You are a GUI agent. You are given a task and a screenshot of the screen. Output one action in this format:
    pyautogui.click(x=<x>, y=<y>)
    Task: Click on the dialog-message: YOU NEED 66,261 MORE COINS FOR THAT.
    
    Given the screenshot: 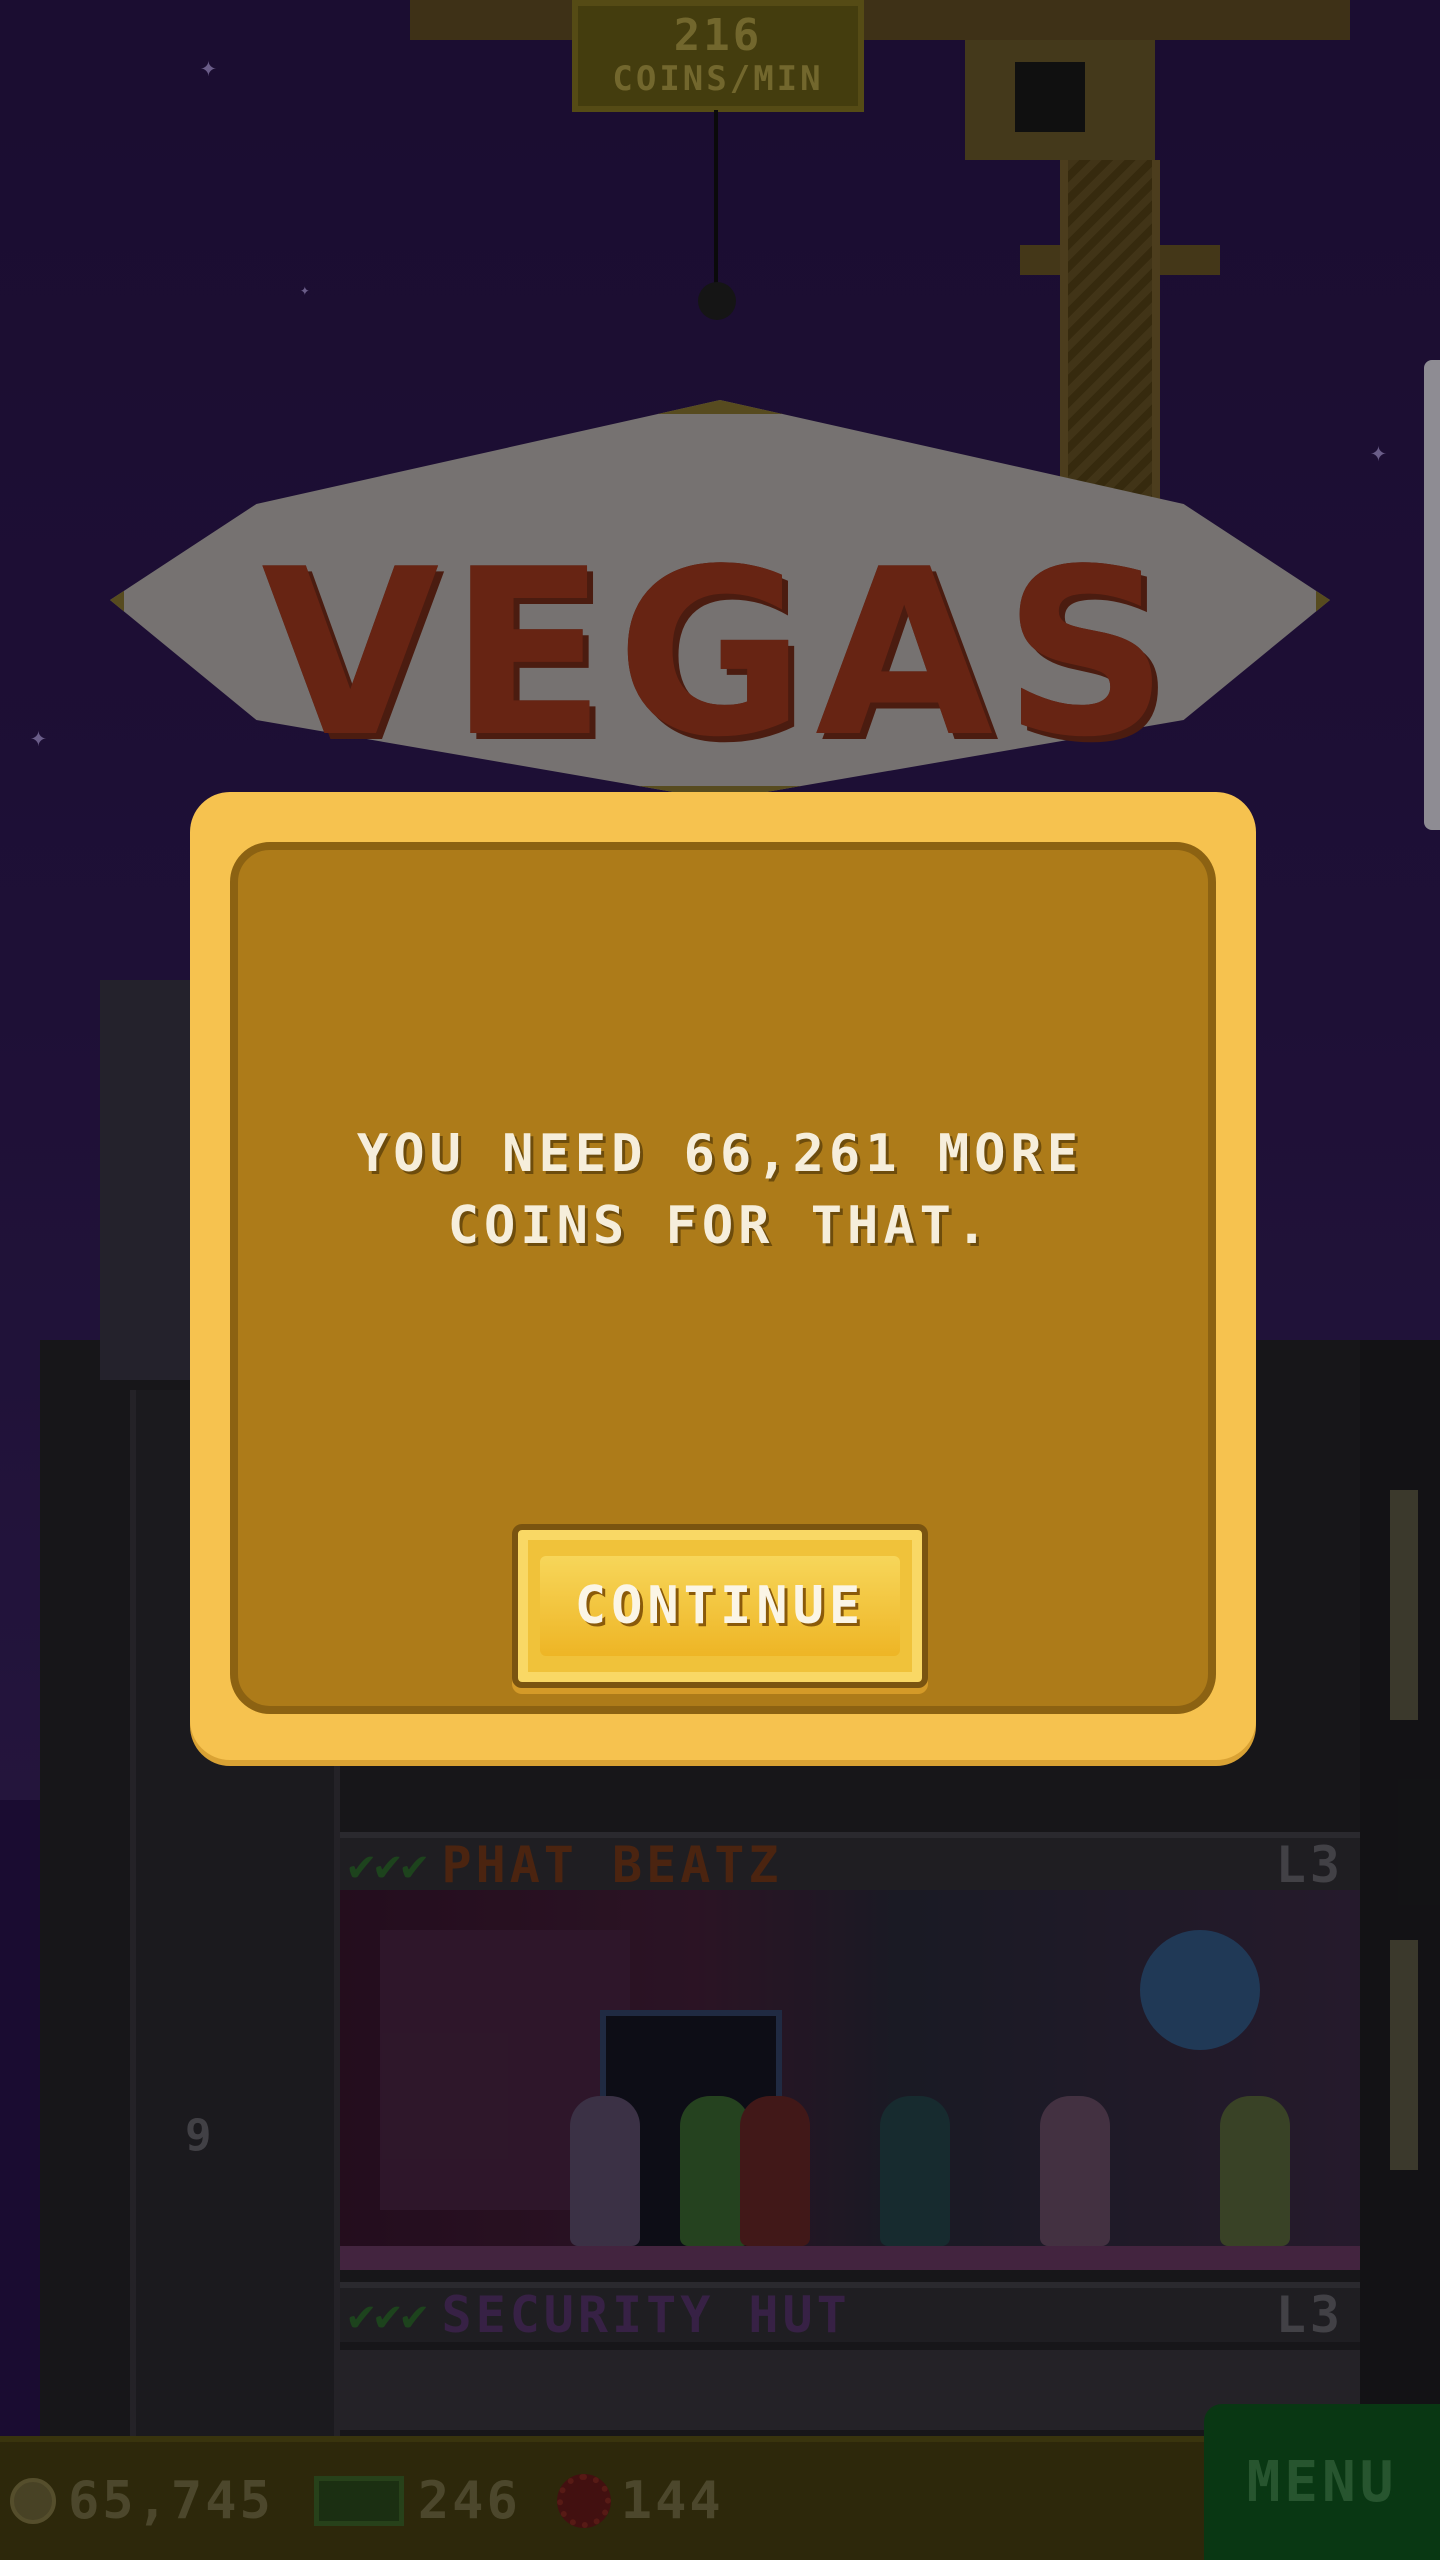 What is the action you would take?
    pyautogui.click(x=720, y=1190)
    